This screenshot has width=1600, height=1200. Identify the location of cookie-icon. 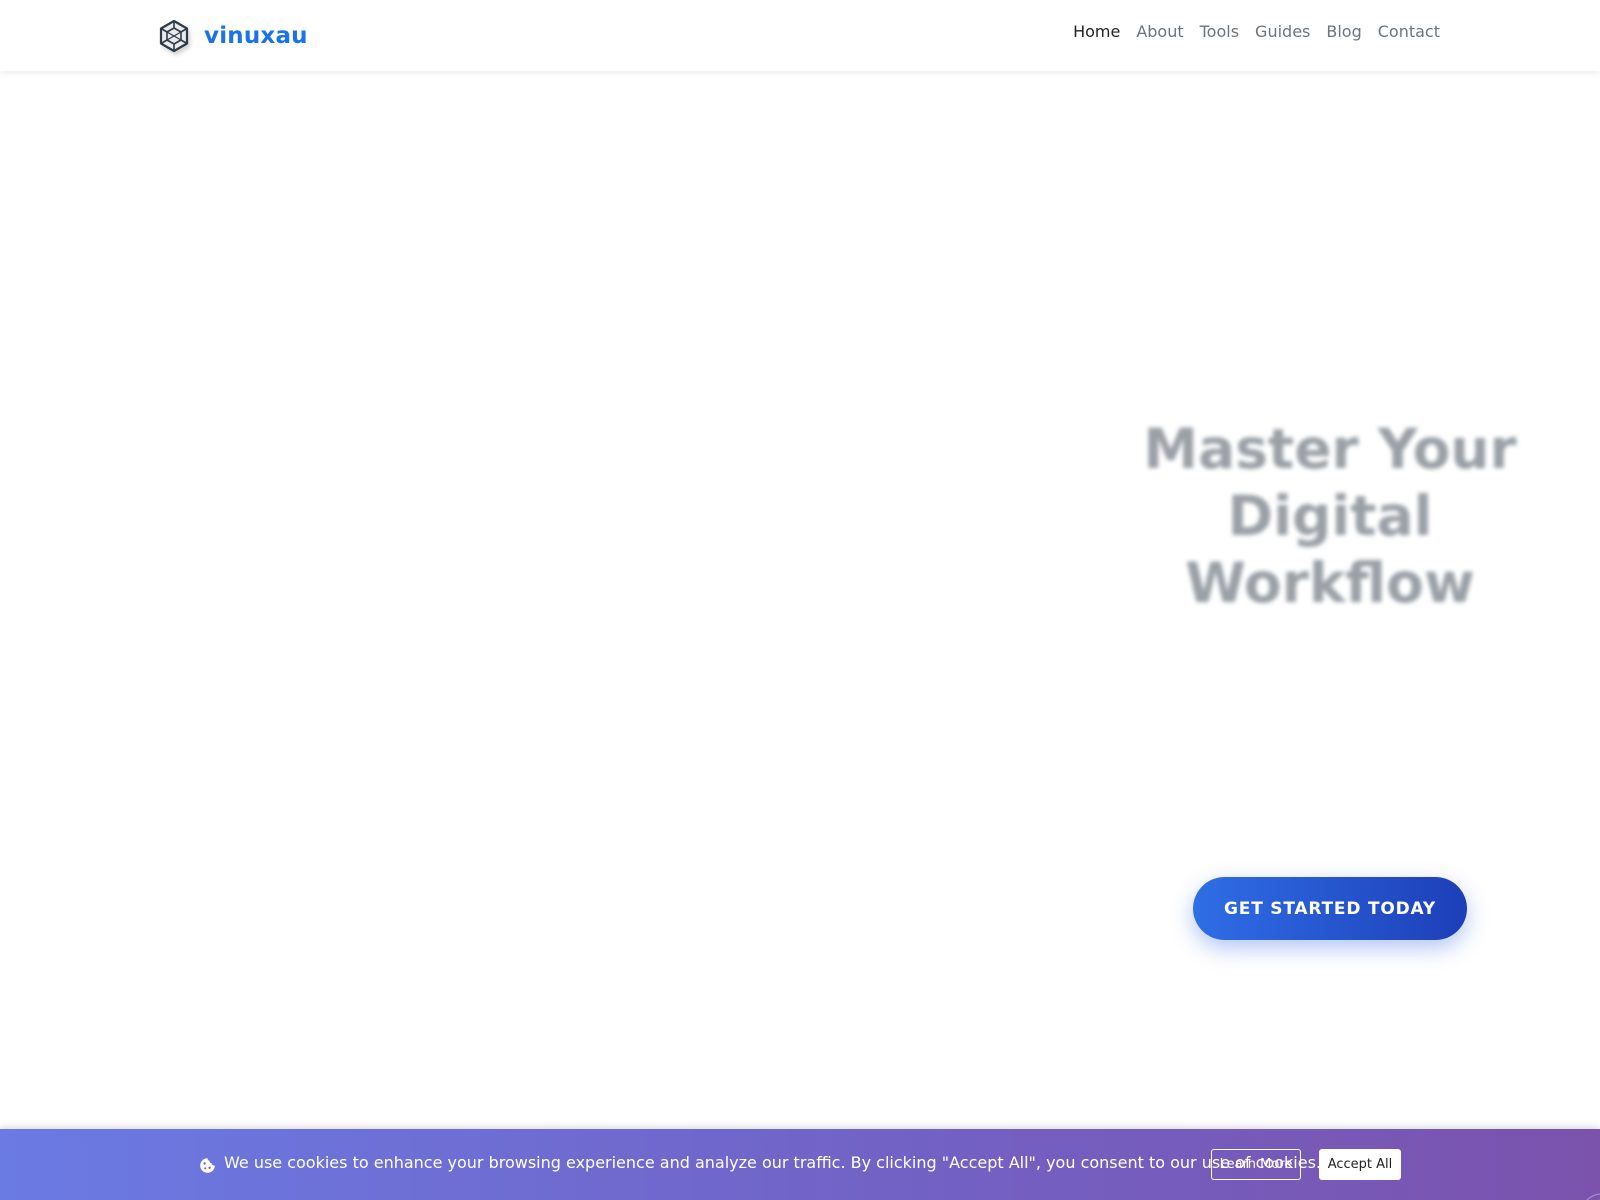
(207, 1165).